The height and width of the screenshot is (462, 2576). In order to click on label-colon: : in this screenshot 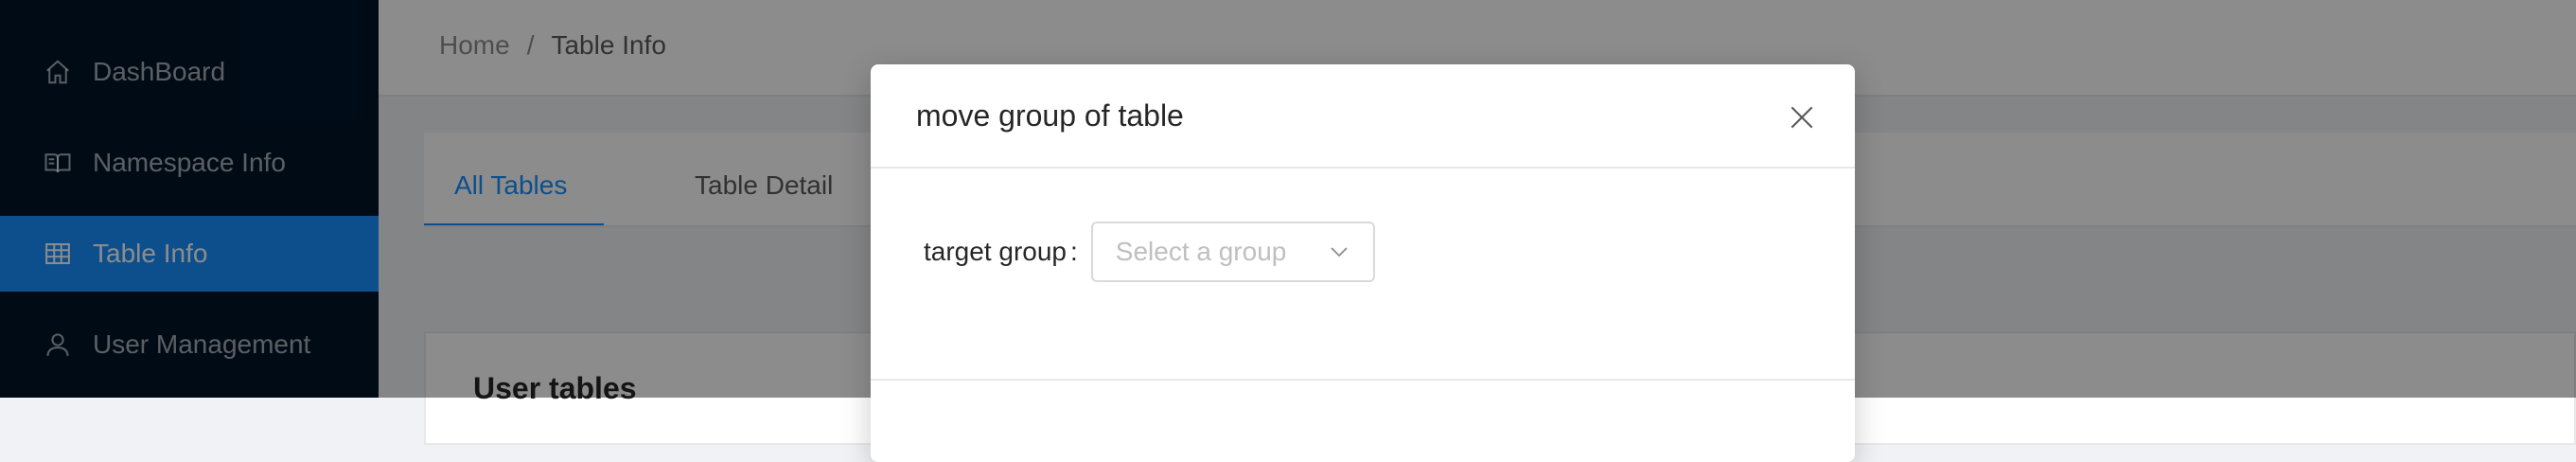, I will do `click(1074, 251)`.